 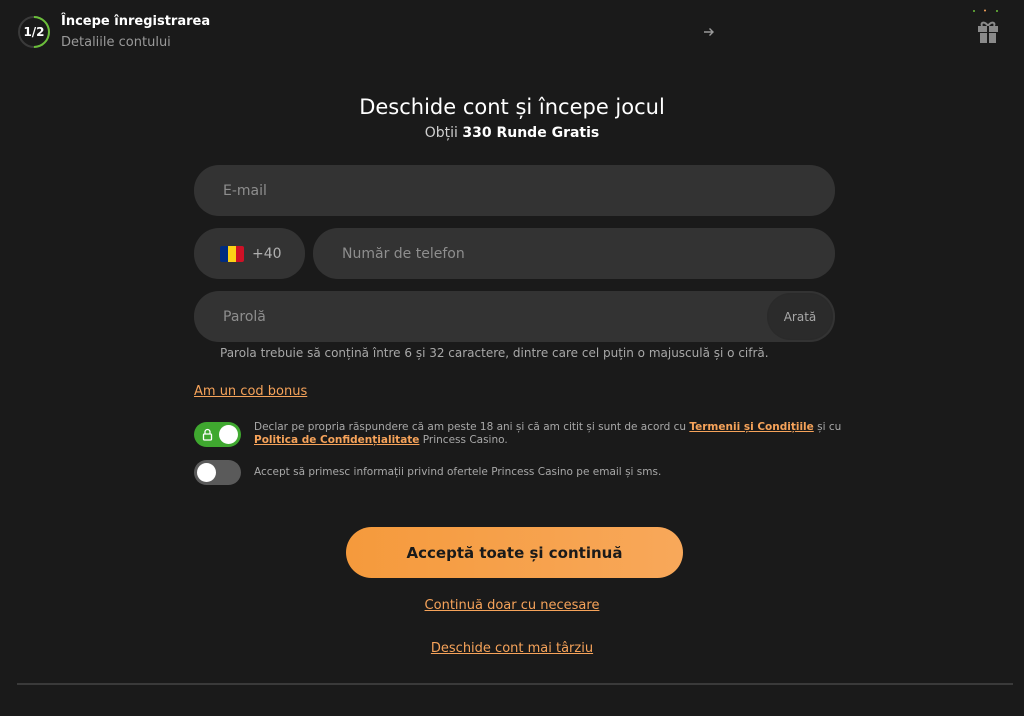 I want to click on romania-flag-icon, so click(x=232, y=253).